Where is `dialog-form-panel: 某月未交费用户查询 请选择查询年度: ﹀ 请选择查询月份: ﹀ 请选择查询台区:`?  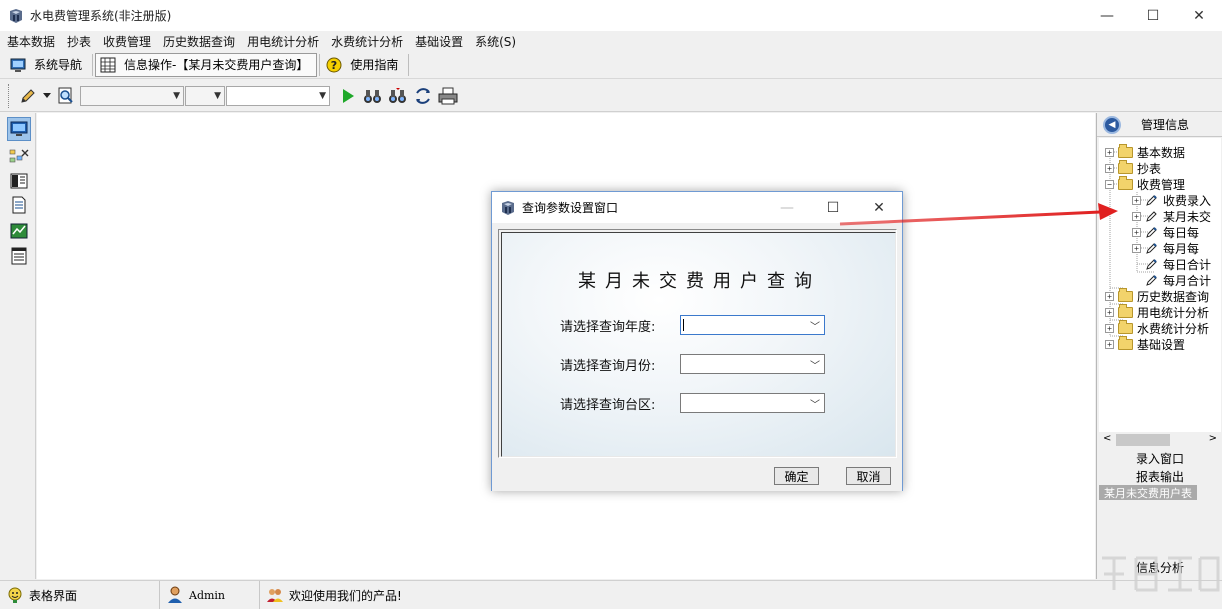 dialog-form-panel: 某月未交费用户查询 请选择查询年度: ﹀ 请选择查询月份: ﹀ 请选择查询台区: is located at coordinates (698, 344).